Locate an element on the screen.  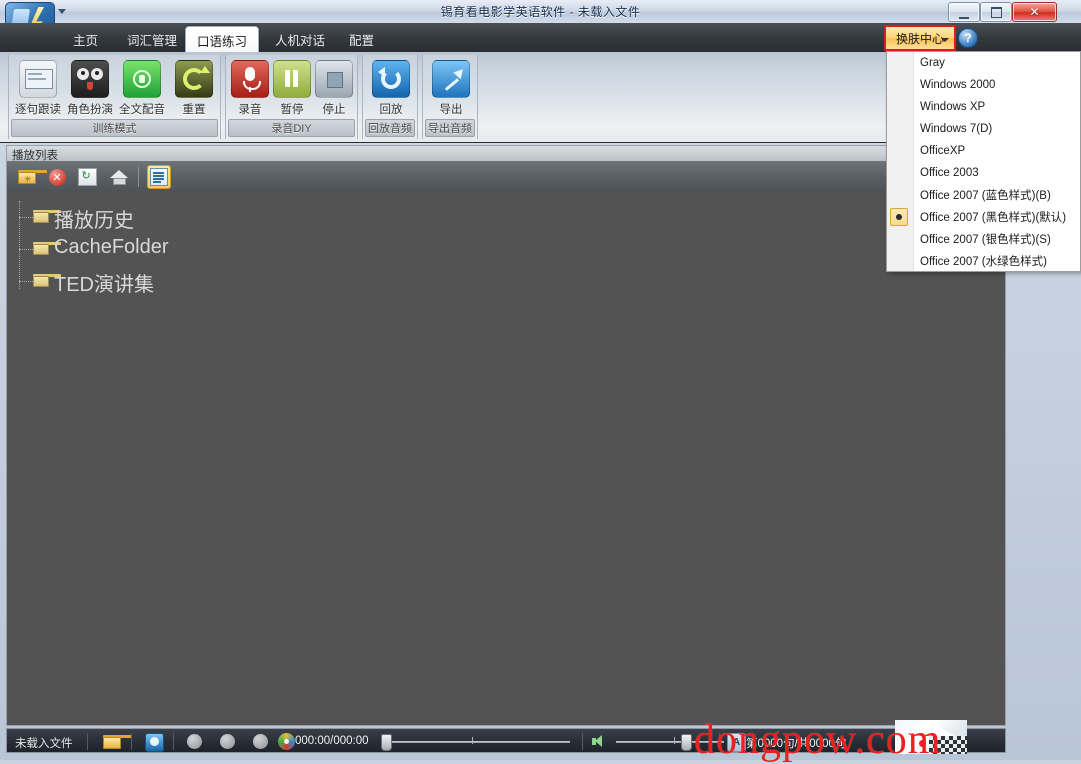
window-title: 锡育看电影学英语软件 - 未载入文件 is located at coordinates (540, 12).